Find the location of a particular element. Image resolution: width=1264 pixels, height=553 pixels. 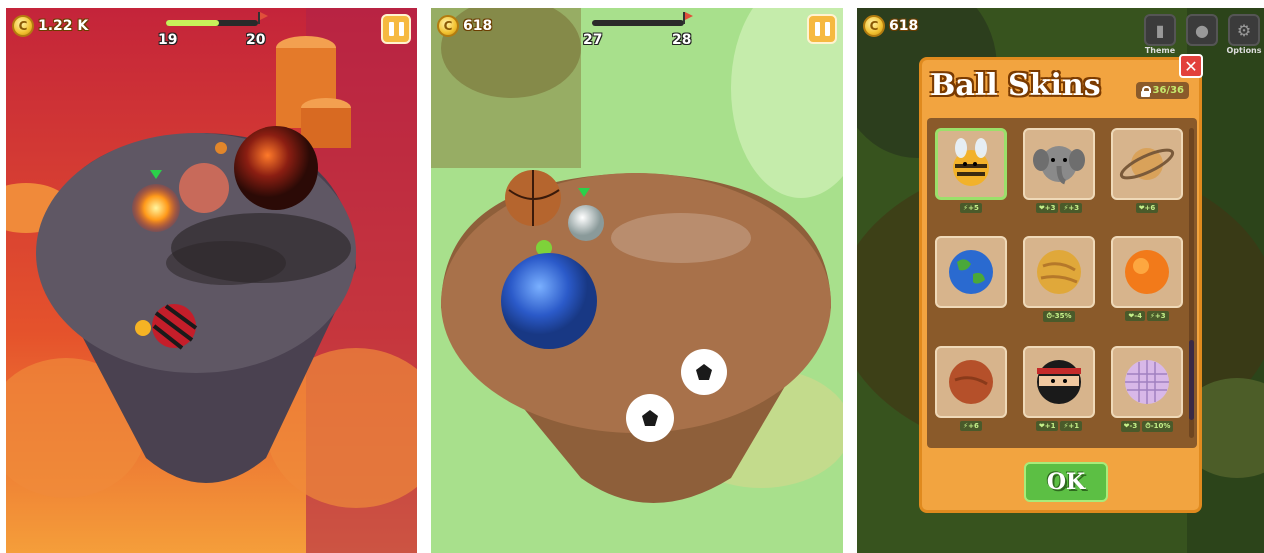

skin-bonus: ❤-3 ⏱-10% is located at coordinates (1147, 426).